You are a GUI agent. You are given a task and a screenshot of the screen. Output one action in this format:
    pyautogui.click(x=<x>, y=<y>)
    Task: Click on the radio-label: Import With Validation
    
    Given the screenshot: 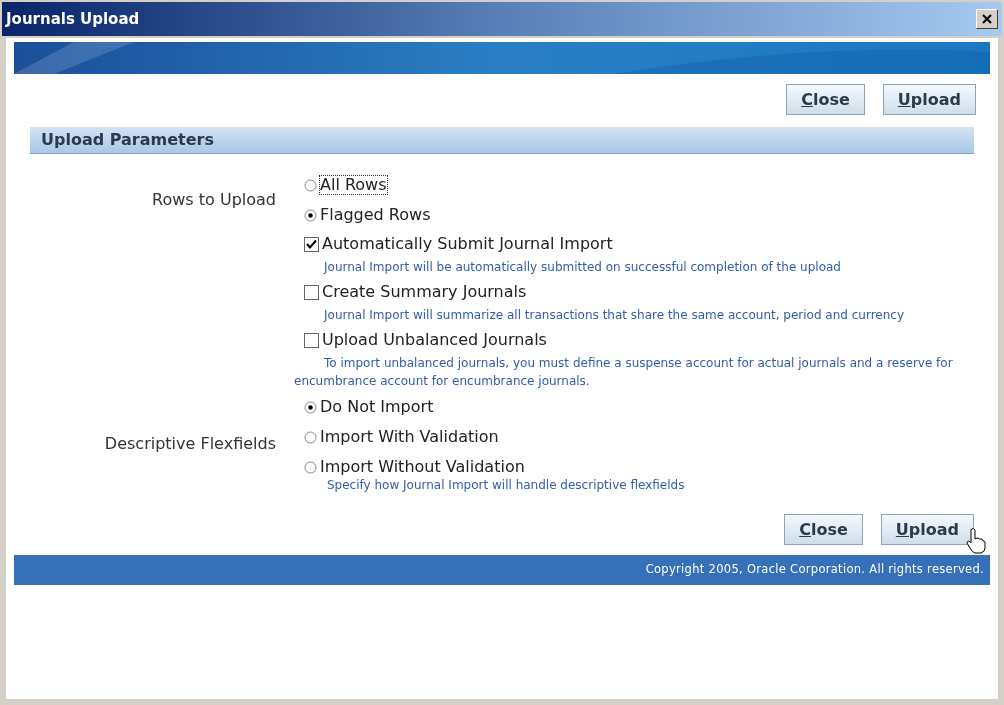 What is the action you would take?
    pyautogui.click(x=409, y=437)
    